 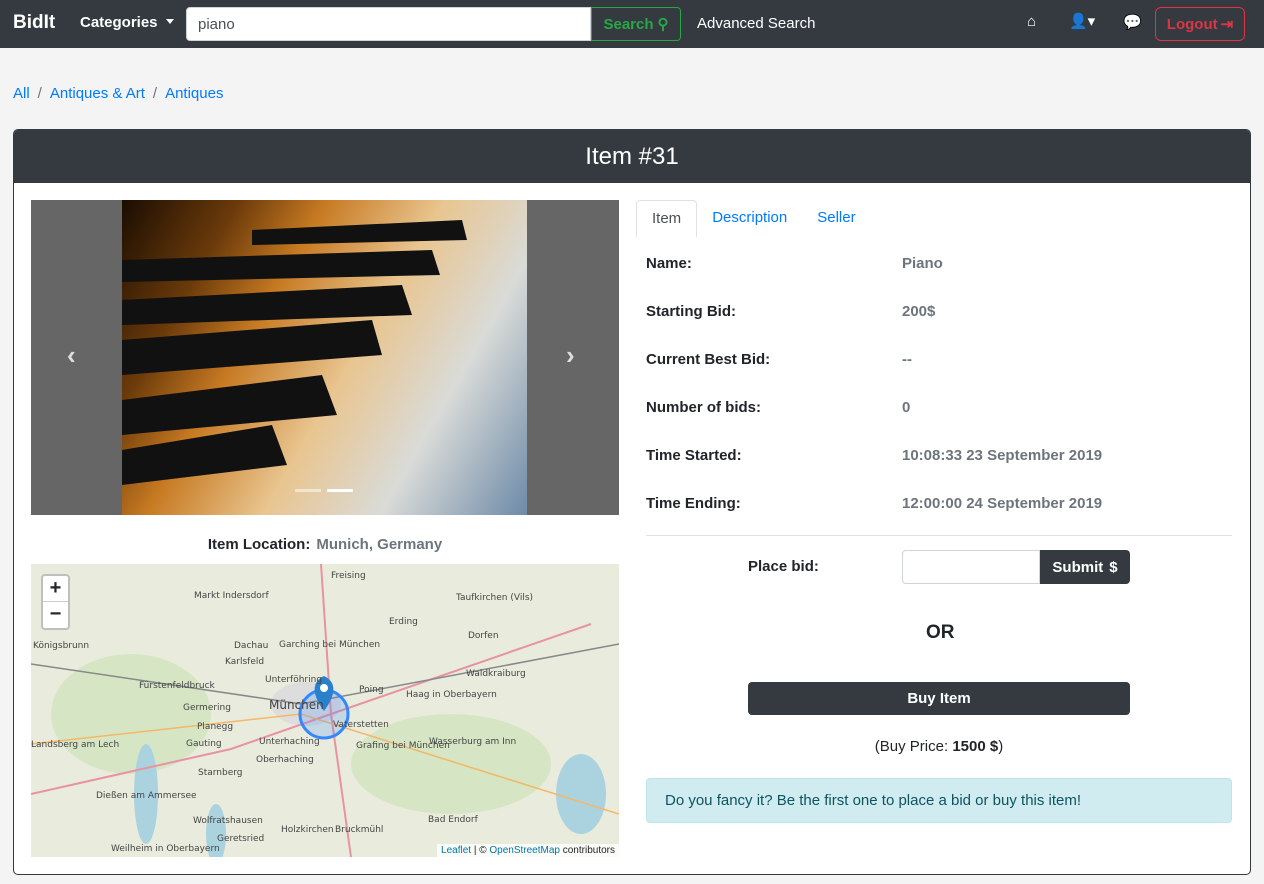 What do you see at coordinates (244, 662) in the screenshot?
I see `map-place-label: Karlsfeld` at bounding box center [244, 662].